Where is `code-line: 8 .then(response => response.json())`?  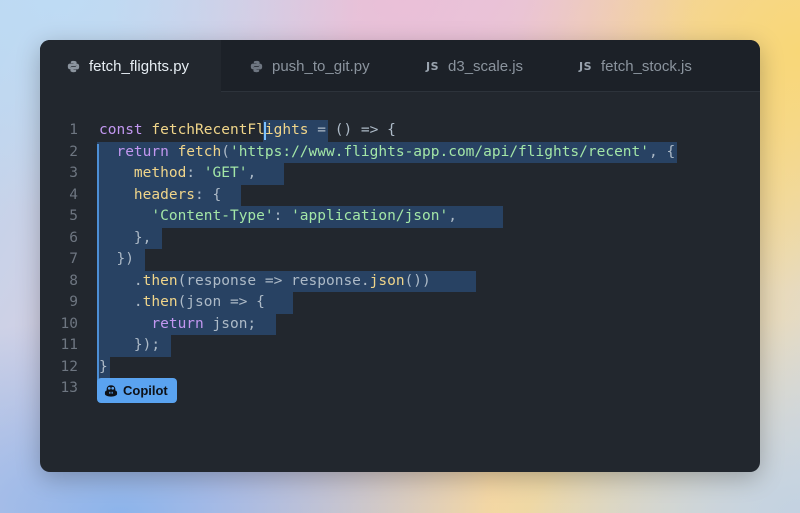
code-line: 8 .then(response => response.json()) is located at coordinates (400, 281).